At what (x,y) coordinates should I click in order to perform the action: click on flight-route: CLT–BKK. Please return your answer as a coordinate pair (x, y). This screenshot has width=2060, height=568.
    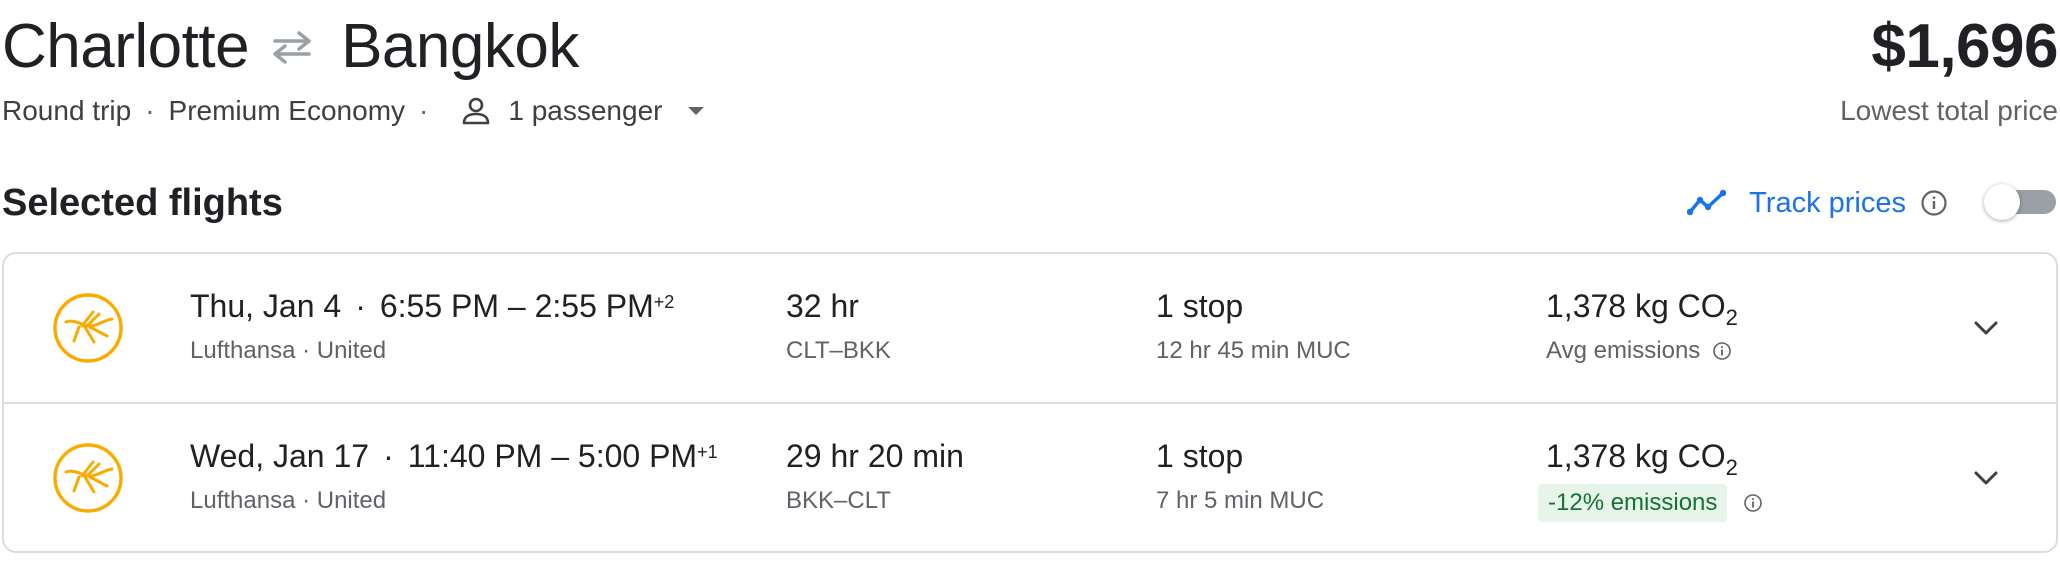
    Looking at the image, I should click on (838, 350).